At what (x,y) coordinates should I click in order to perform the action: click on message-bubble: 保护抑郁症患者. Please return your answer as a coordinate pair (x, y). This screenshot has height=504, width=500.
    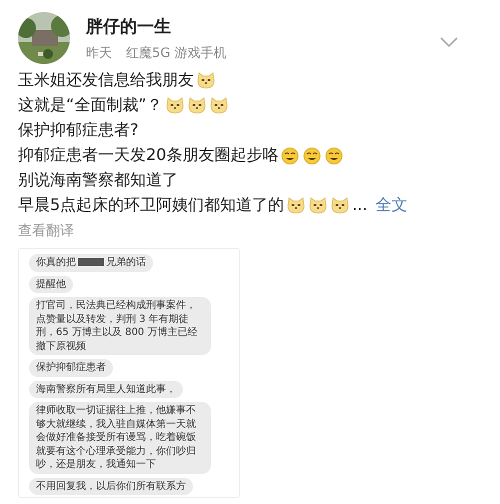
    Looking at the image, I should click on (71, 367).